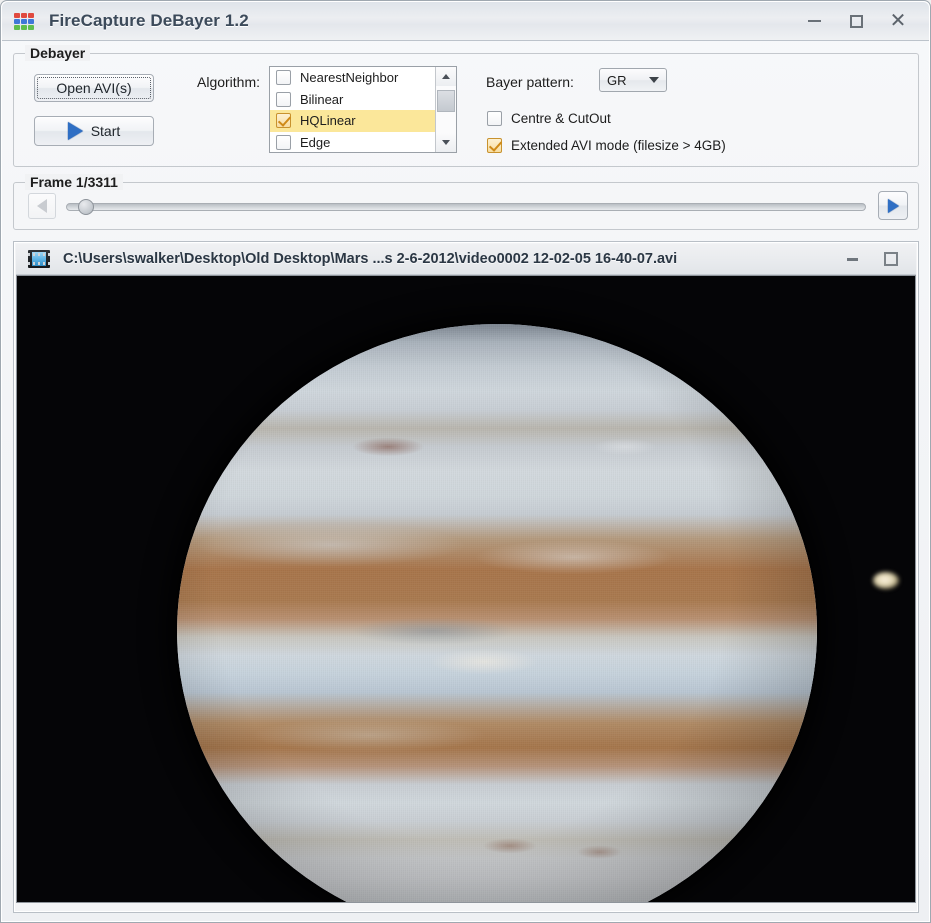  What do you see at coordinates (494, 118) in the screenshot?
I see `centre-cutout-checkbox` at bounding box center [494, 118].